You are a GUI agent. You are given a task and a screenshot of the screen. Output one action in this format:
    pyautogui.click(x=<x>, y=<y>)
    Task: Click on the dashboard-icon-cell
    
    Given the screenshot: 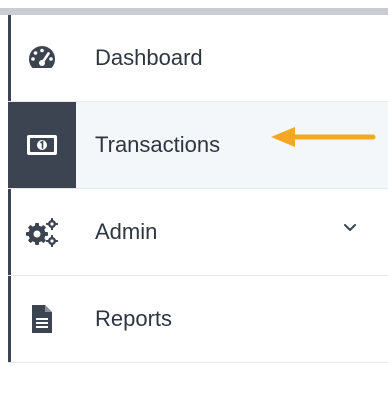 What is the action you would take?
    pyautogui.click(x=42, y=58)
    